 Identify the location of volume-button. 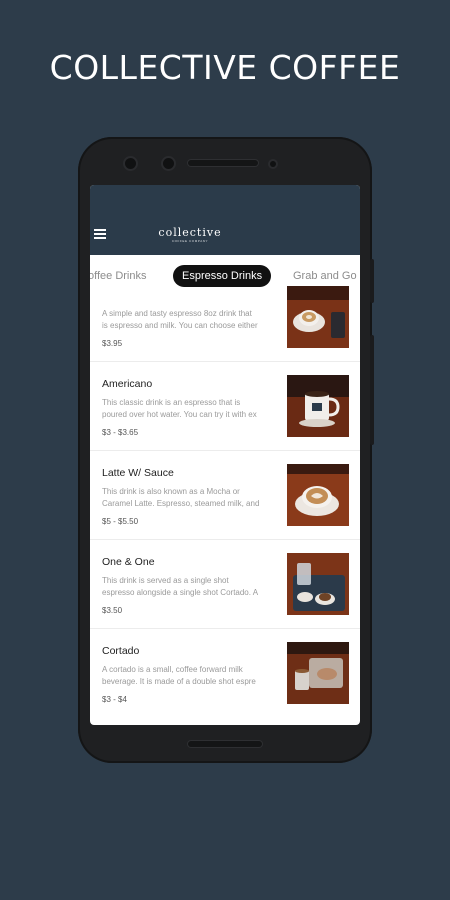
(372, 390).